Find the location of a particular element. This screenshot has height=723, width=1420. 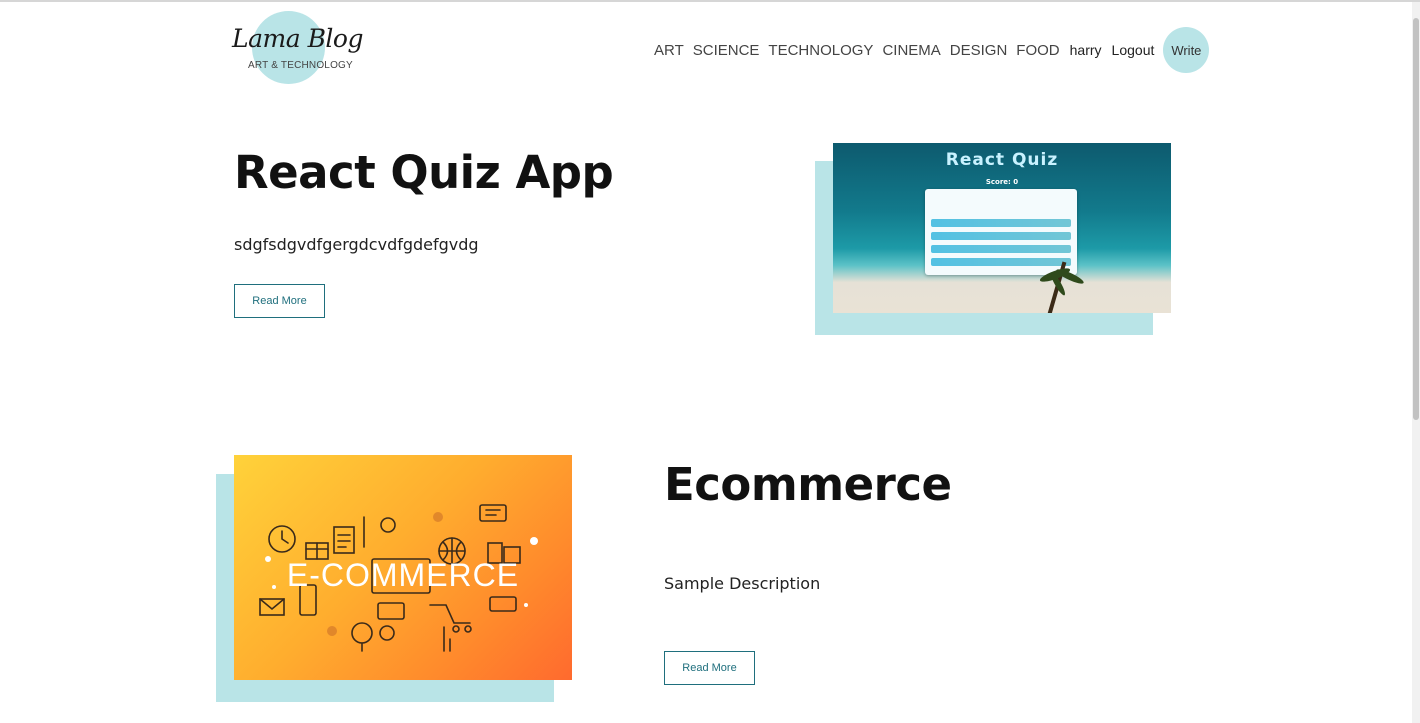

post-image: E-COMMERCE is located at coordinates (403, 567).